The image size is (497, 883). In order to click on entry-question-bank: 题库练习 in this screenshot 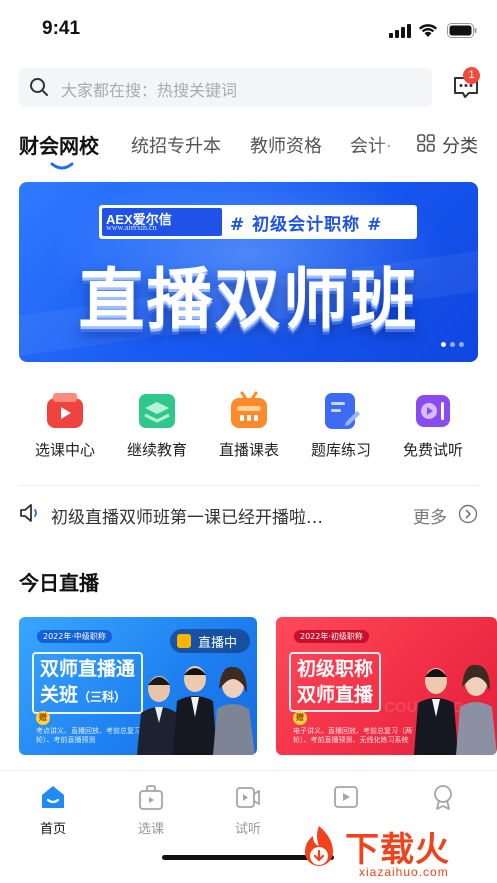, I will do `click(341, 428)`.